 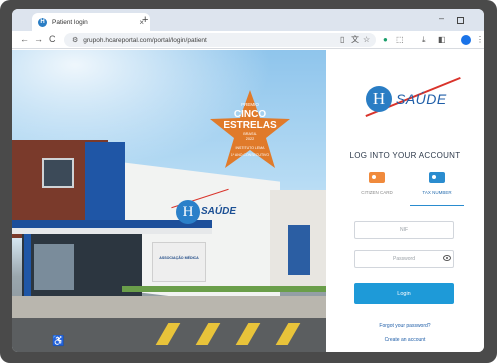 What do you see at coordinates (75, 40) in the screenshot?
I see `site-info-icon: ⚙` at bounding box center [75, 40].